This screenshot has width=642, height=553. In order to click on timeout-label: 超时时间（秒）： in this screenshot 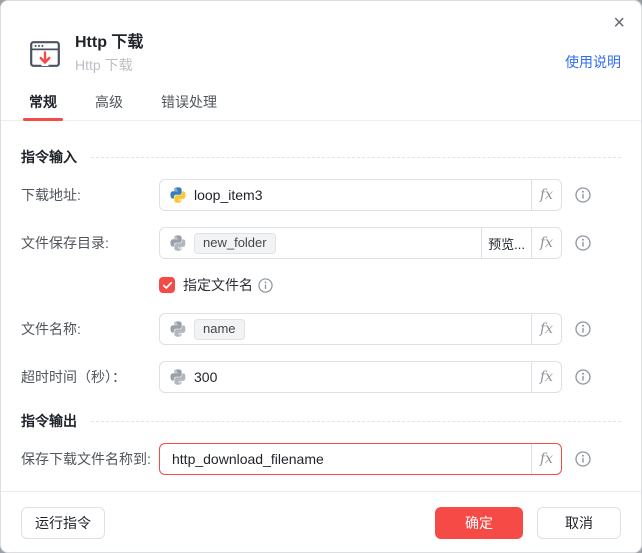, I will do `click(73, 377)`.